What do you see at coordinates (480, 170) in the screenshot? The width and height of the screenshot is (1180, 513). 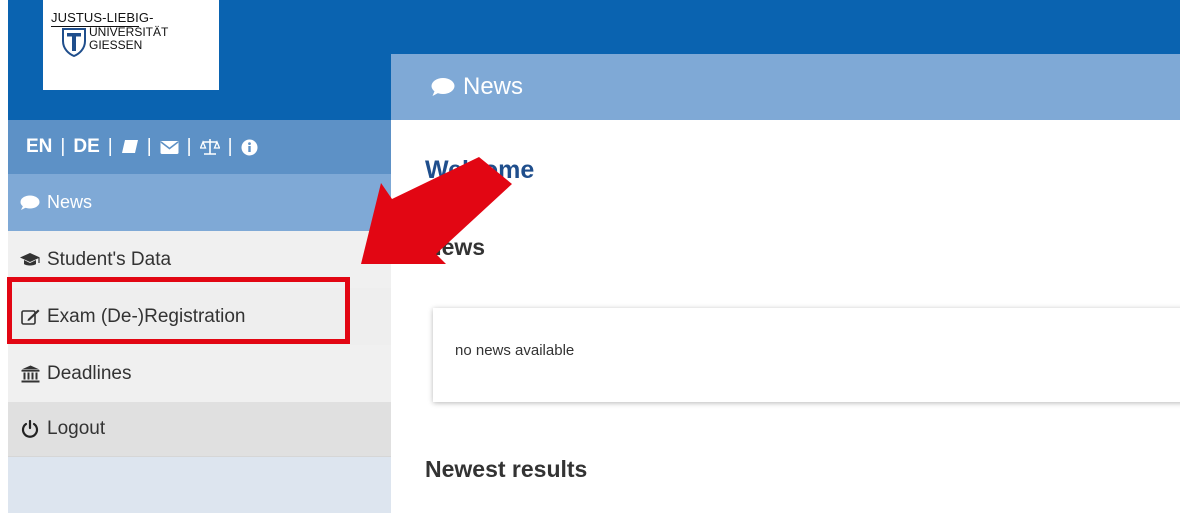 I see `welcome-heading: Welcome` at bounding box center [480, 170].